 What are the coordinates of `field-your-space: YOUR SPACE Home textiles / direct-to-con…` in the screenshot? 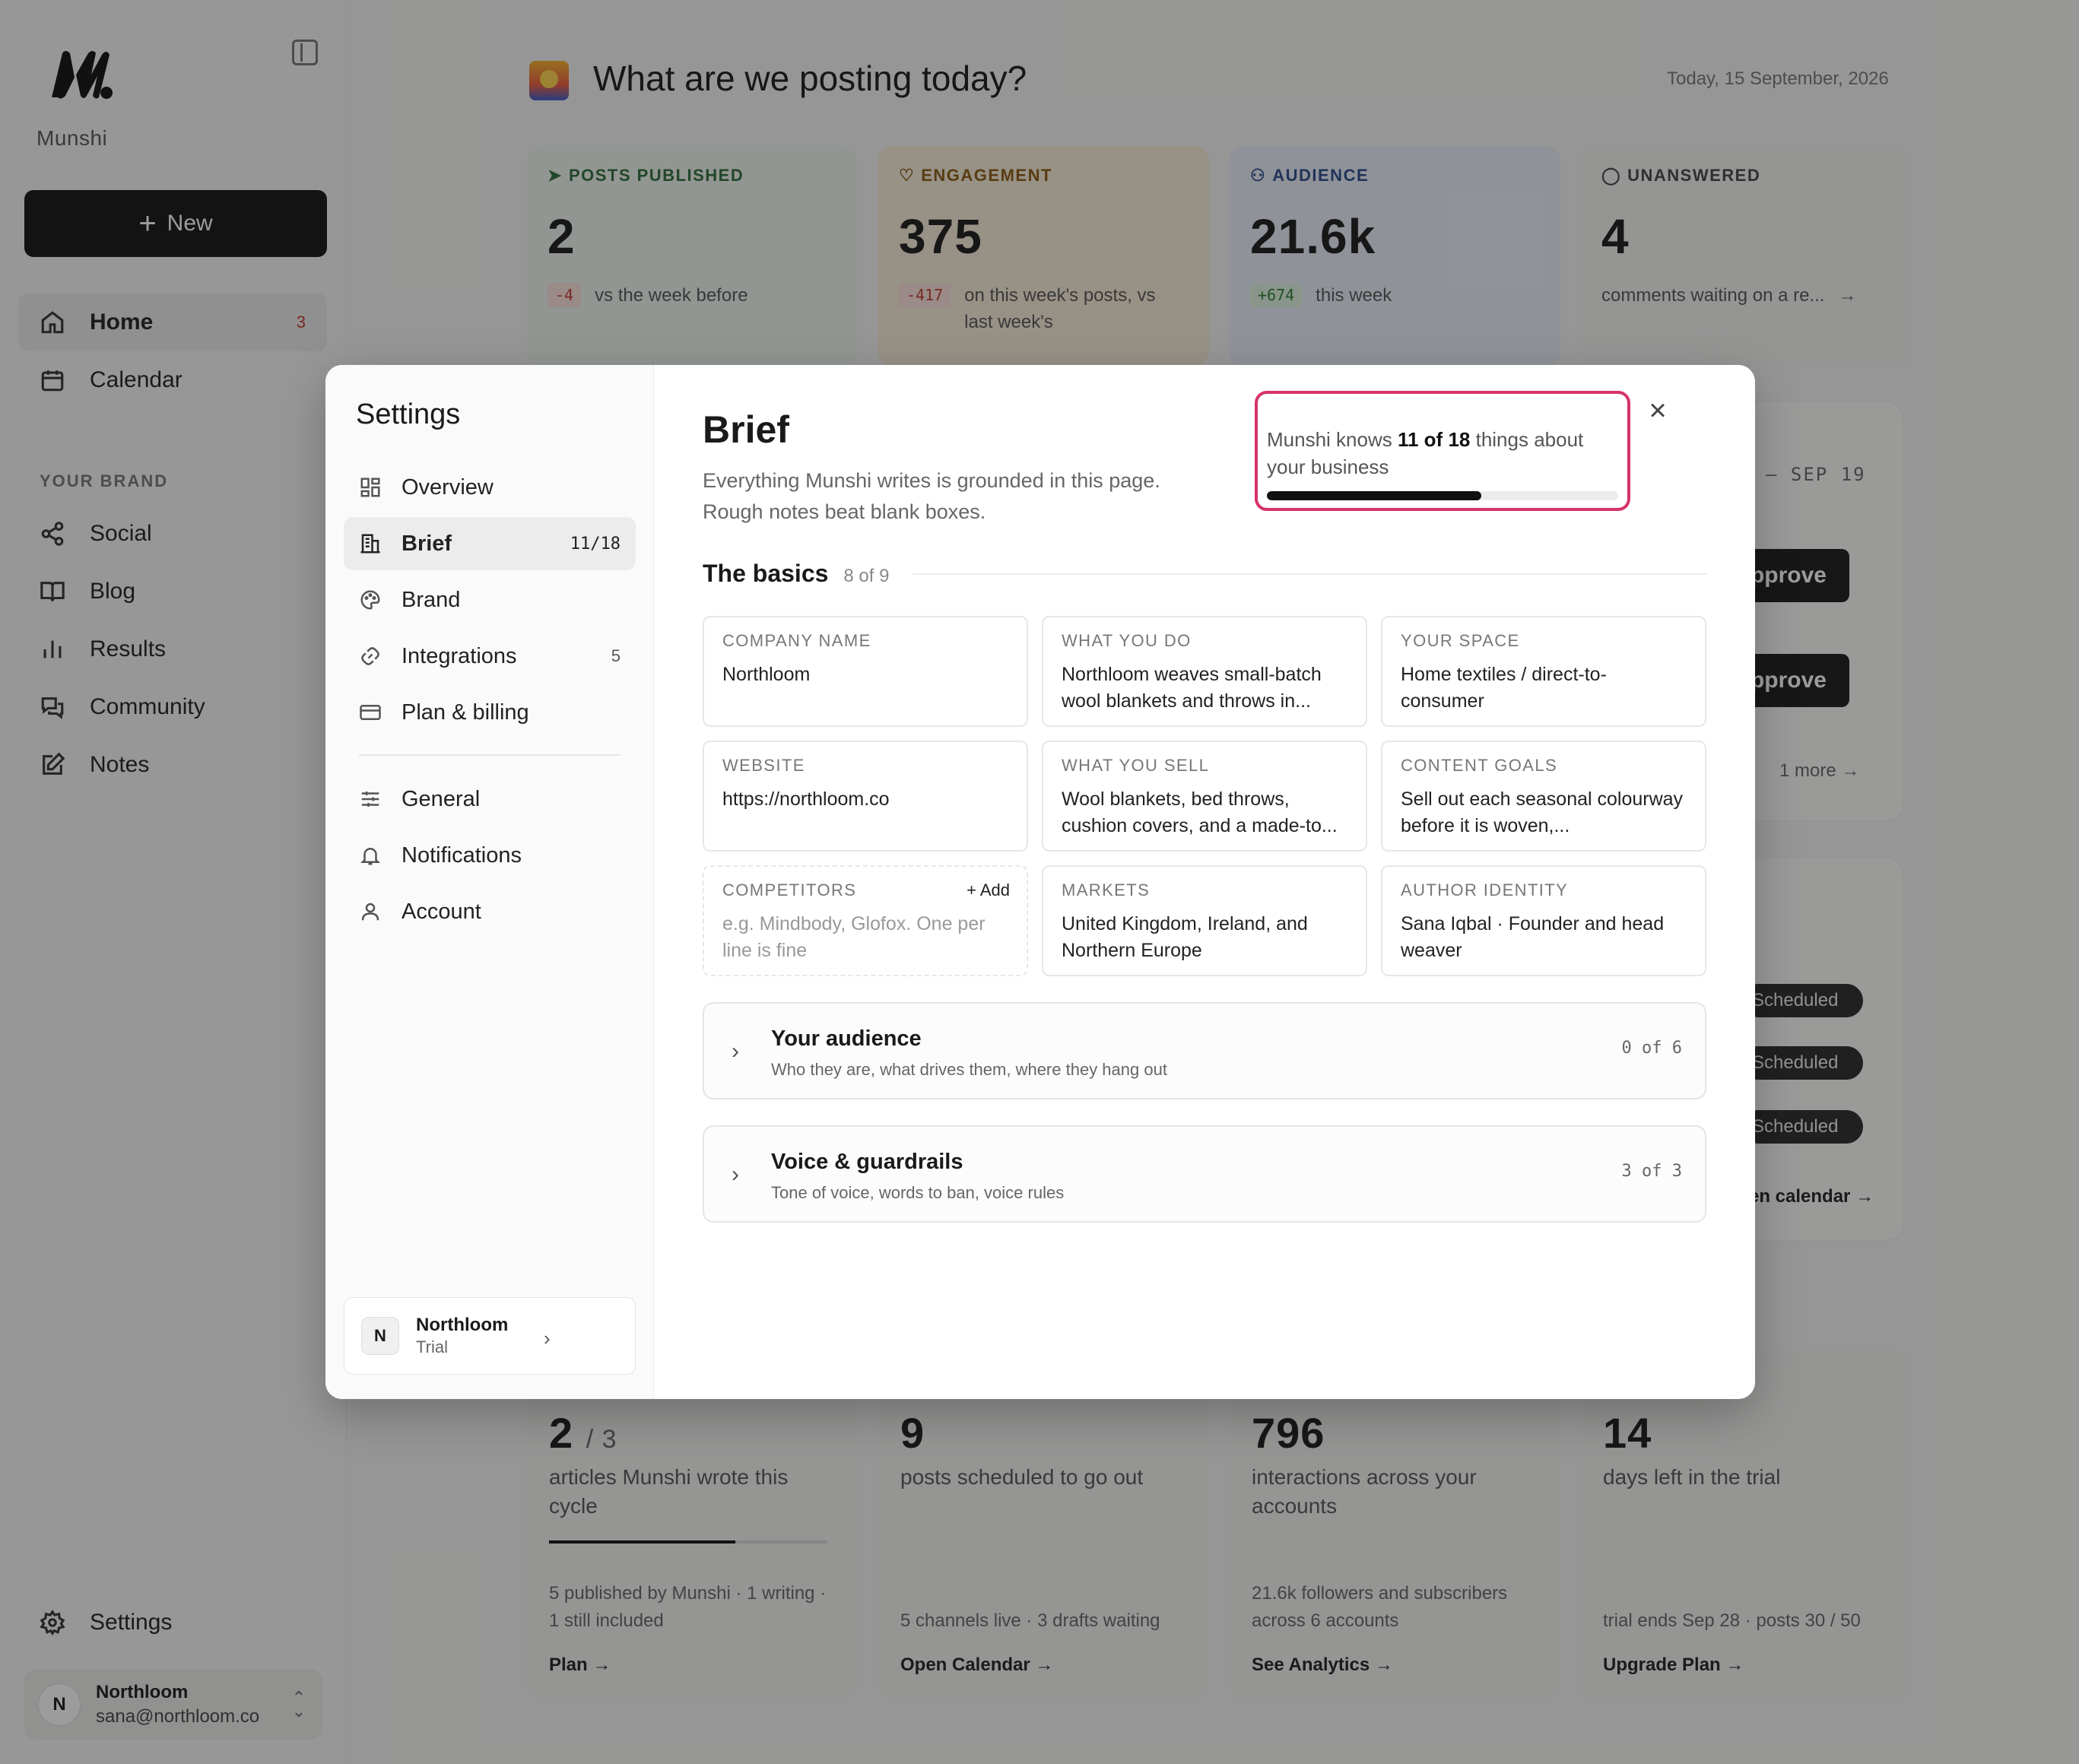 It's located at (1543, 672).